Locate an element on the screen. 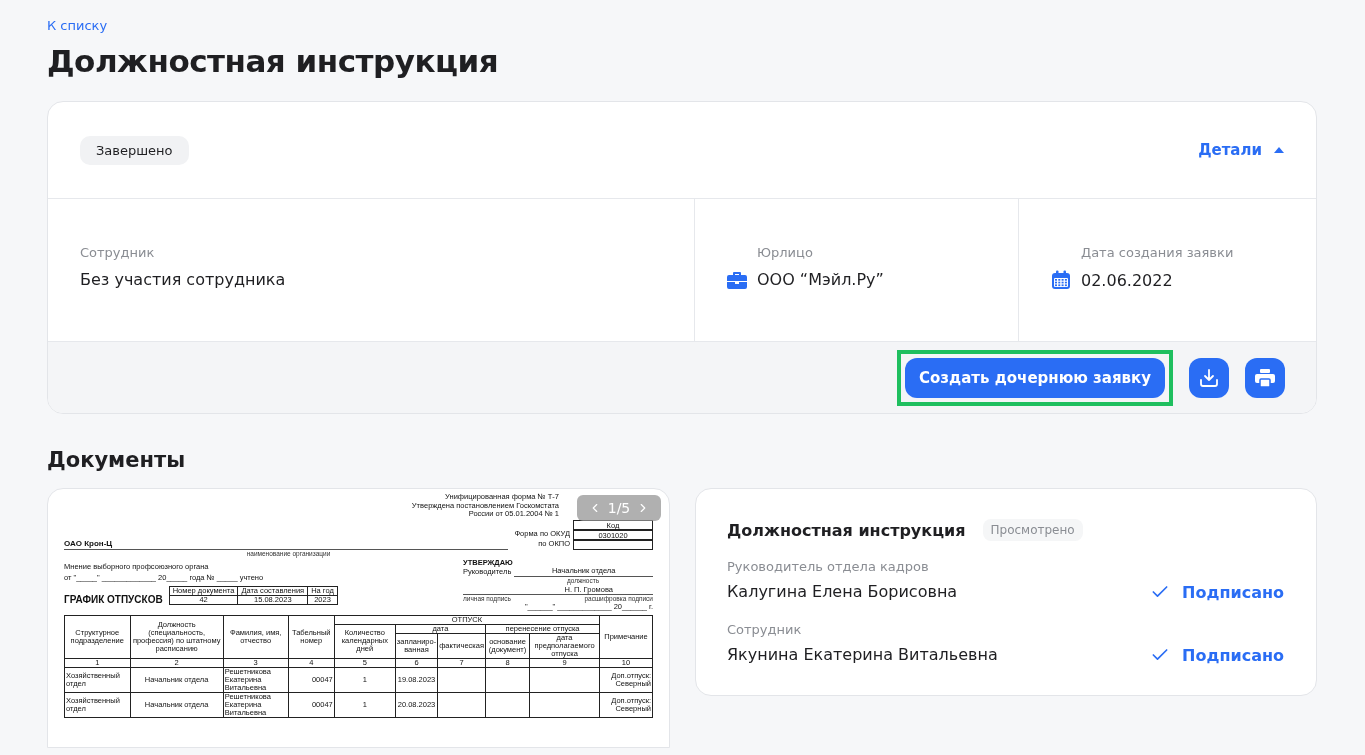 Image resolution: width=1365 pixels, height=755 pixels. printer-icon is located at coordinates (1265, 377).